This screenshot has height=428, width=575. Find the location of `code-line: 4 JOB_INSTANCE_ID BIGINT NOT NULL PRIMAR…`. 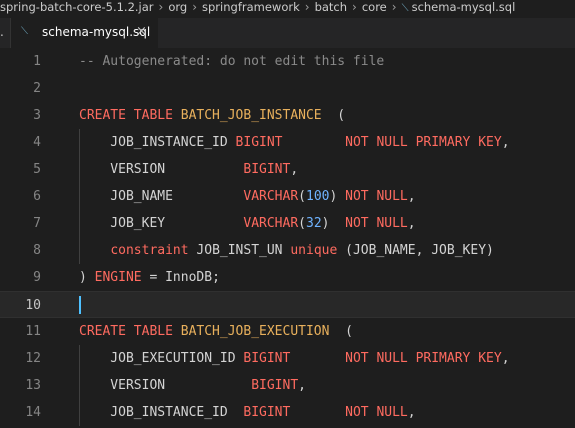

code-line: 4 JOB_INSTANCE_ID BIGINT NOT NULL PRIMAR… is located at coordinates (287, 142).